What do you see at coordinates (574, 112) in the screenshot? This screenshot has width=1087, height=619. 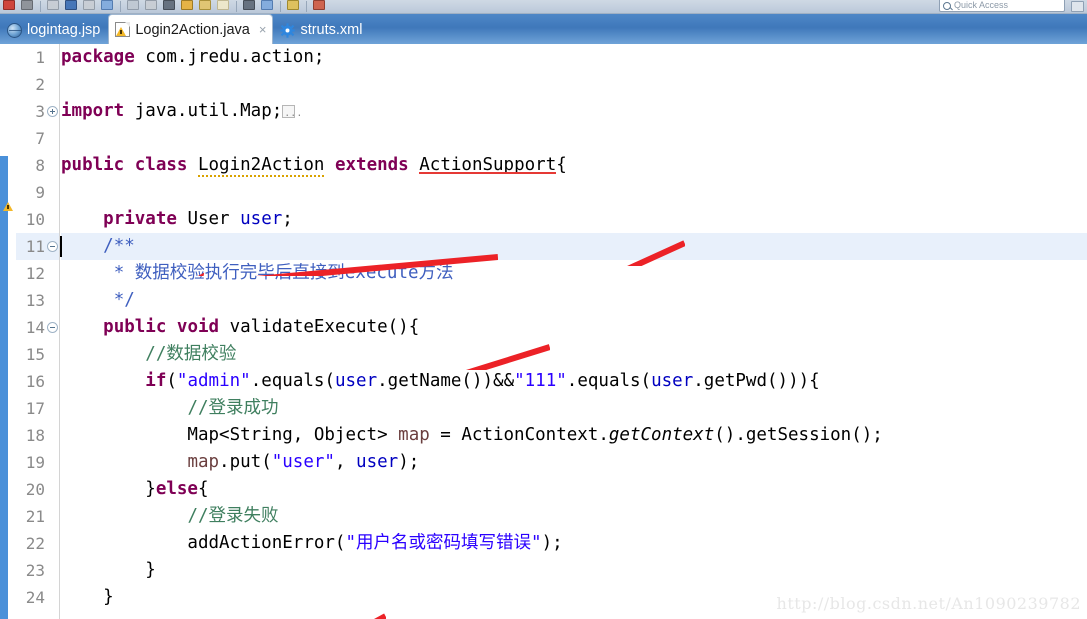 I see `code-line: import java.util.Map;` at bounding box center [574, 112].